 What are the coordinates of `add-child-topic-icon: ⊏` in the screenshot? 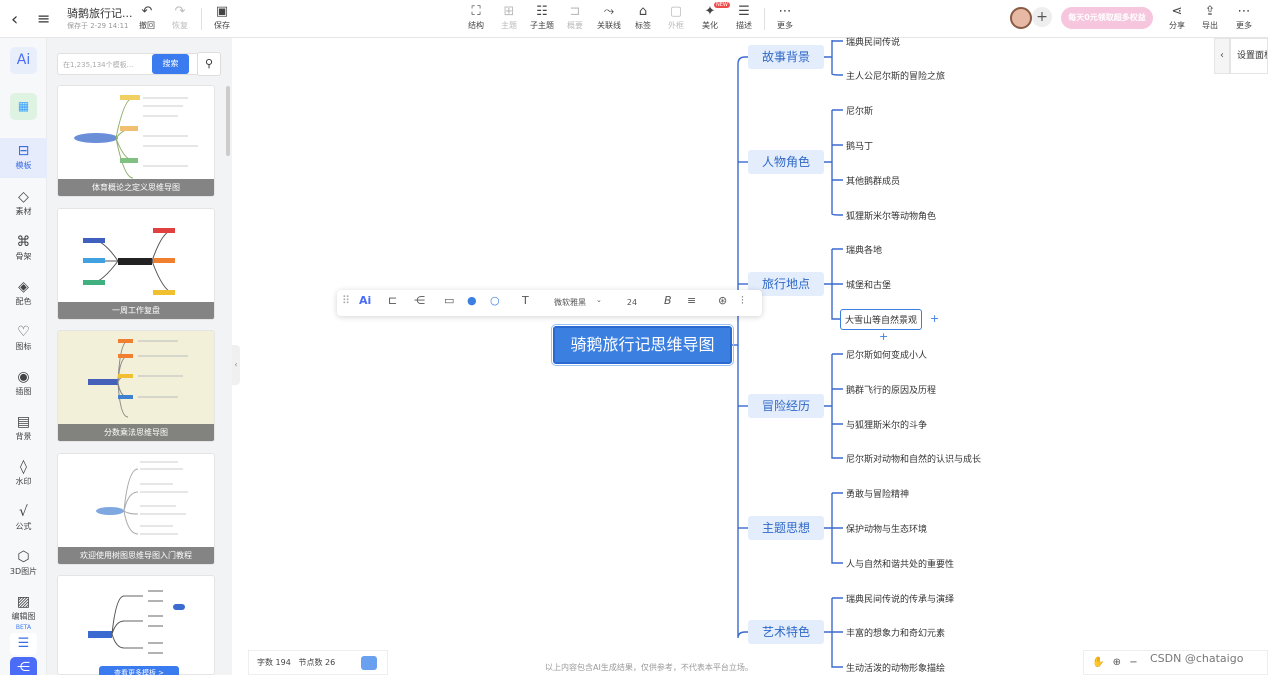 It's located at (392, 300).